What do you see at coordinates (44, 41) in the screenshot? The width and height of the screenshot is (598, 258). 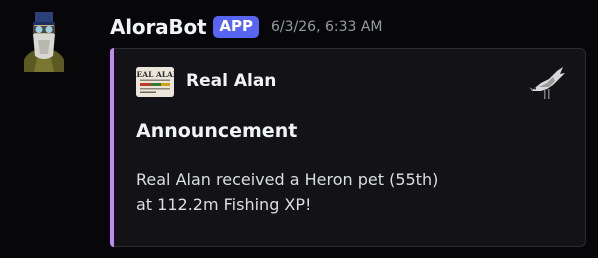 I see `wizard-avatar-icon` at bounding box center [44, 41].